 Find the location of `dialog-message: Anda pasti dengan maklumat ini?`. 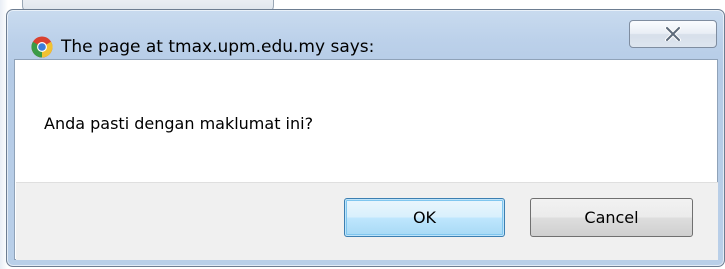

dialog-message: Anda pasti dengan maklumat ini? is located at coordinates (179, 123).